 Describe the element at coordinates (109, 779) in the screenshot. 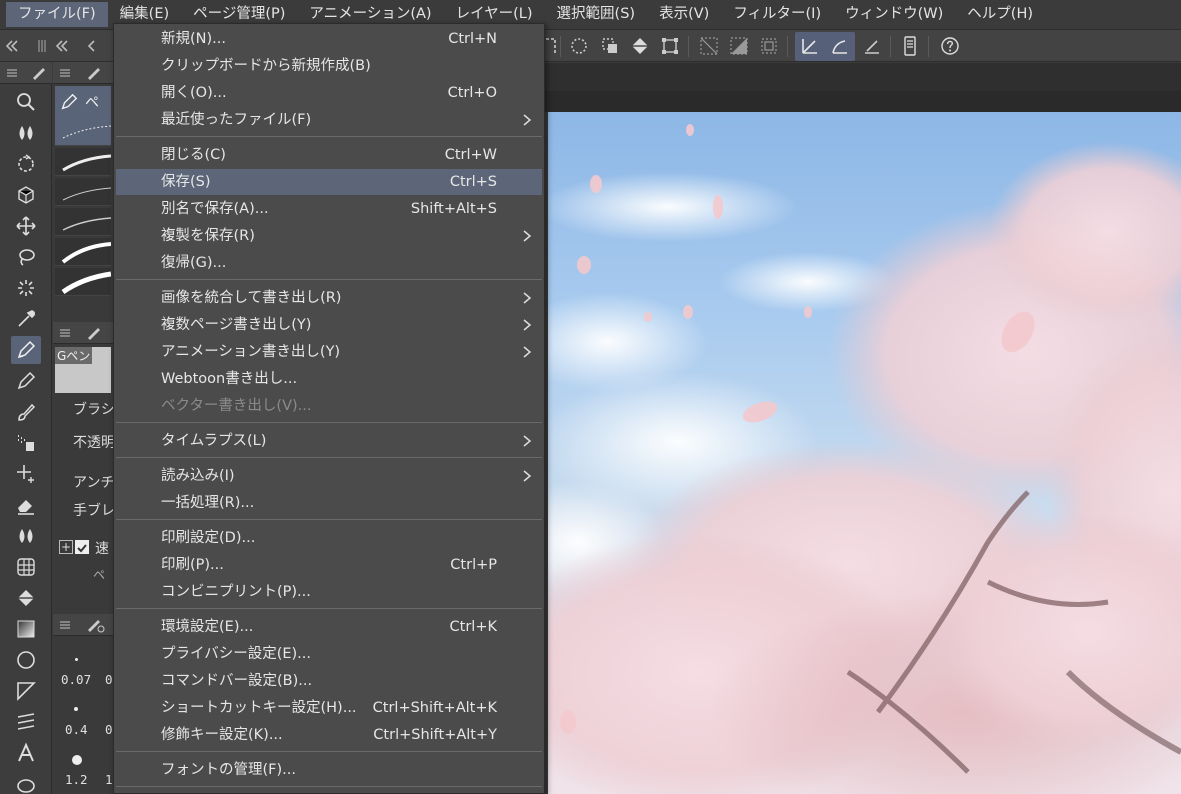

I see `brush-size-value: 1` at that location.